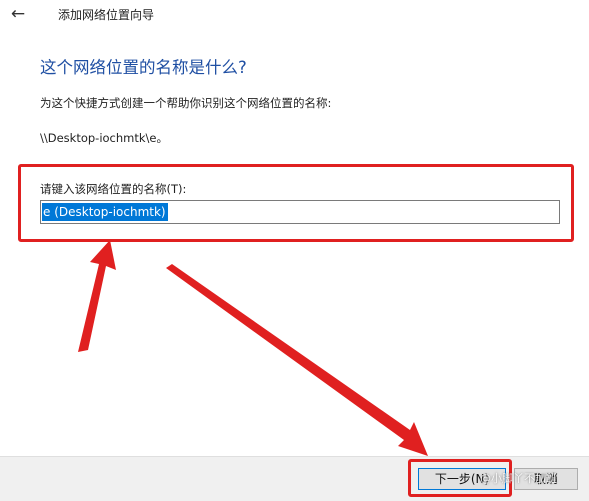  Describe the element at coordinates (97, 296) in the screenshot. I see `annotation-arrow-up` at that location.